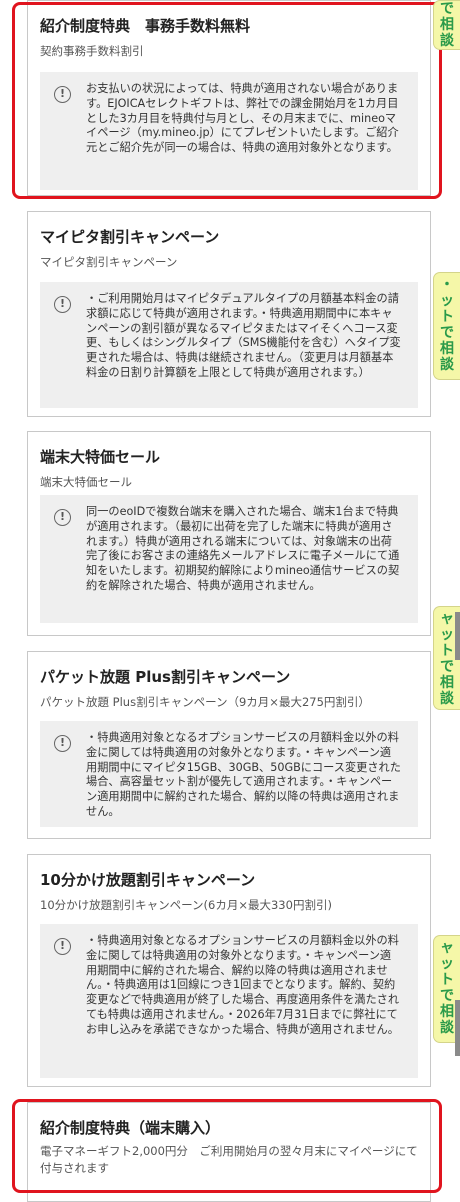 The image size is (460, 1202). I want to click on card-subtitle: パケット放題 Plus割引キャンペーン（9カ月×最大275円割引）, so click(205, 702).